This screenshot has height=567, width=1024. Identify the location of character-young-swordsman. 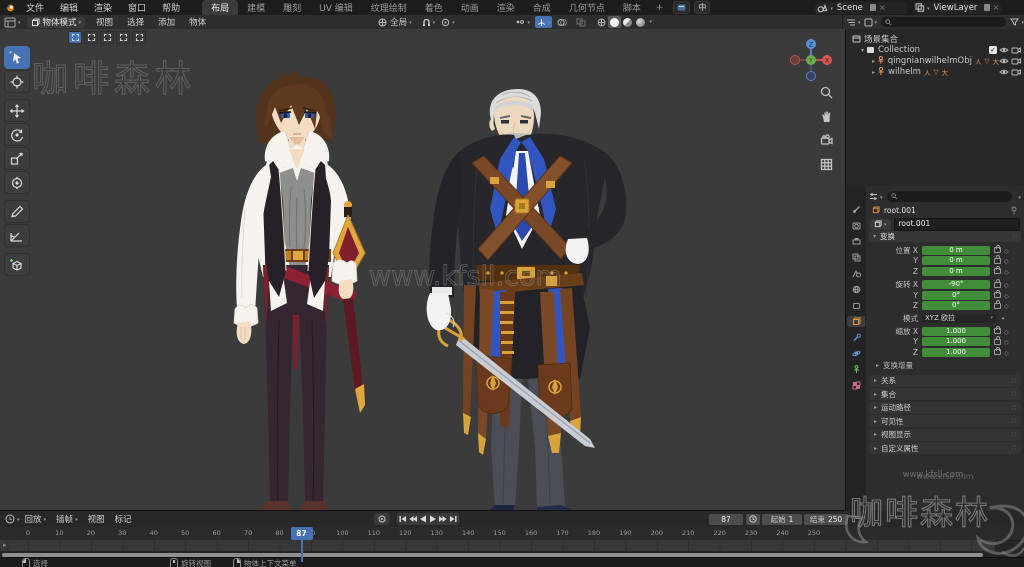
(294, 289).